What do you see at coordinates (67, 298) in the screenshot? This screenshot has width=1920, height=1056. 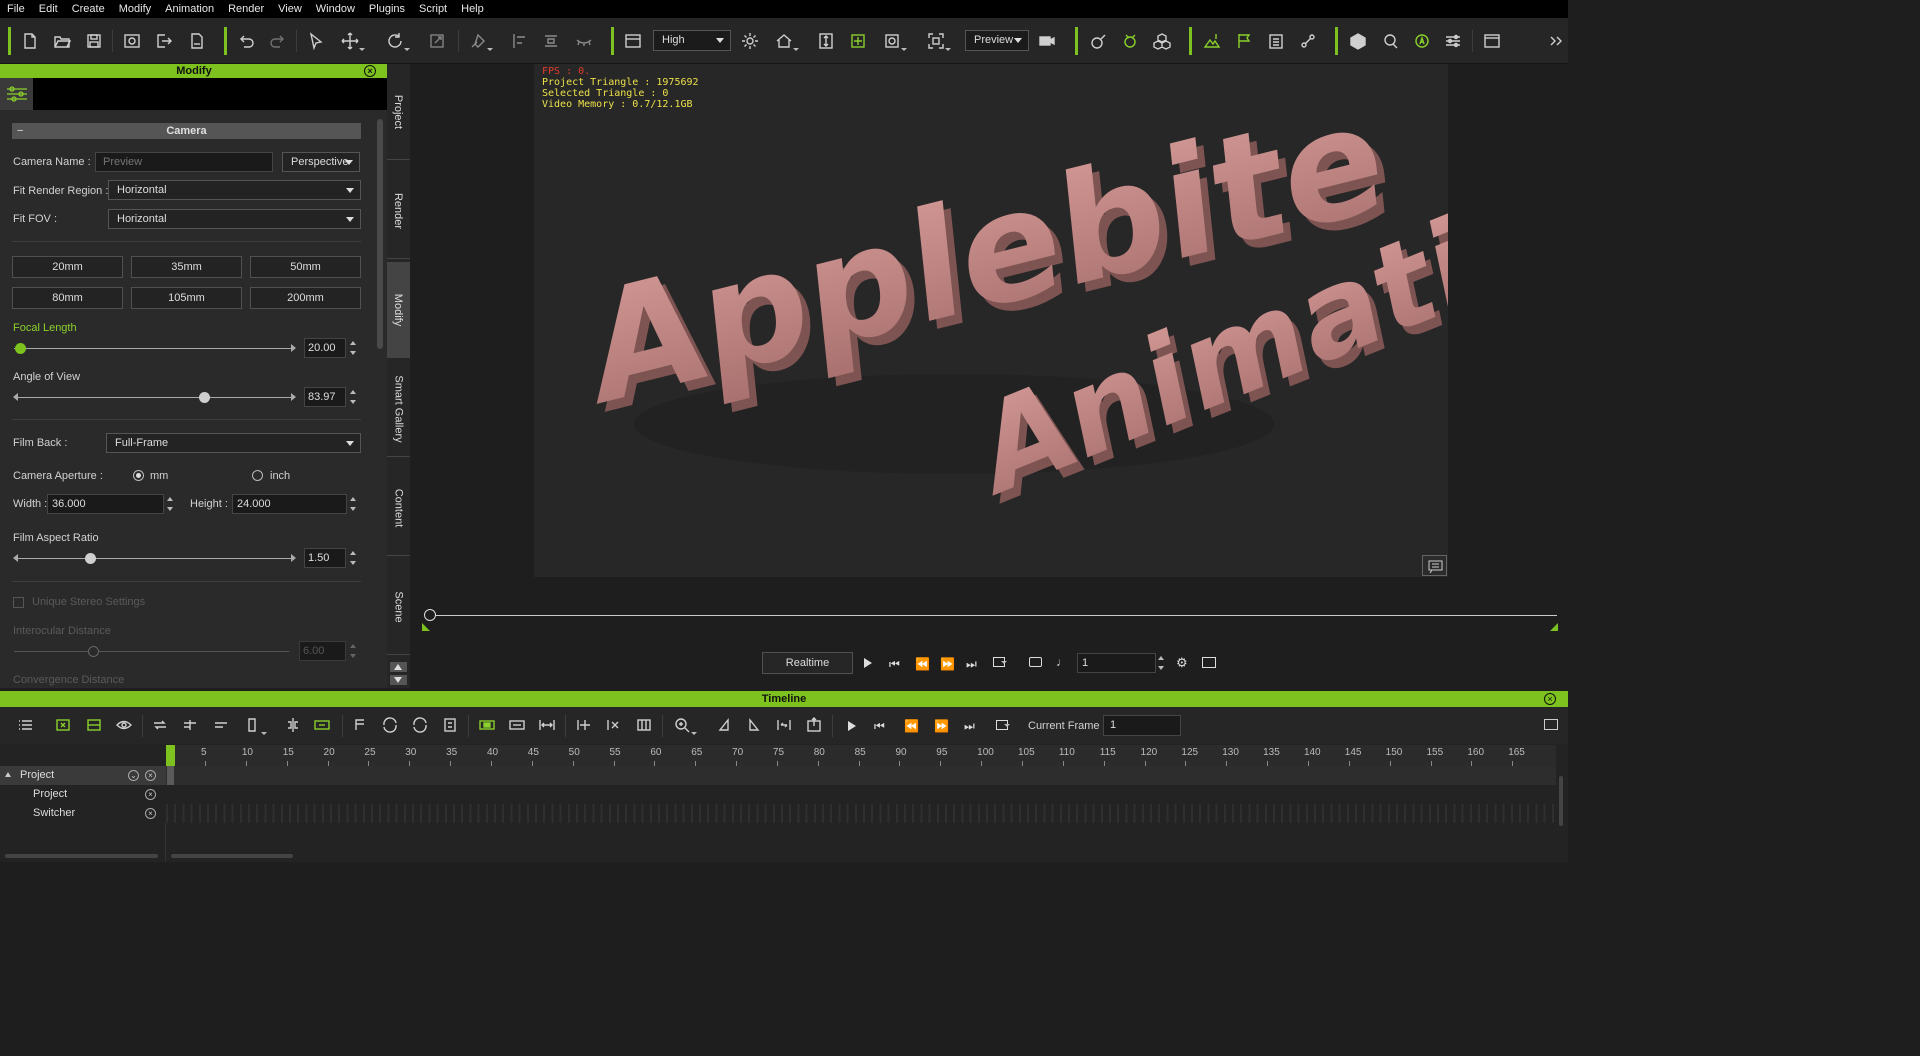 I see `lens-80mm-button: 80mm` at bounding box center [67, 298].